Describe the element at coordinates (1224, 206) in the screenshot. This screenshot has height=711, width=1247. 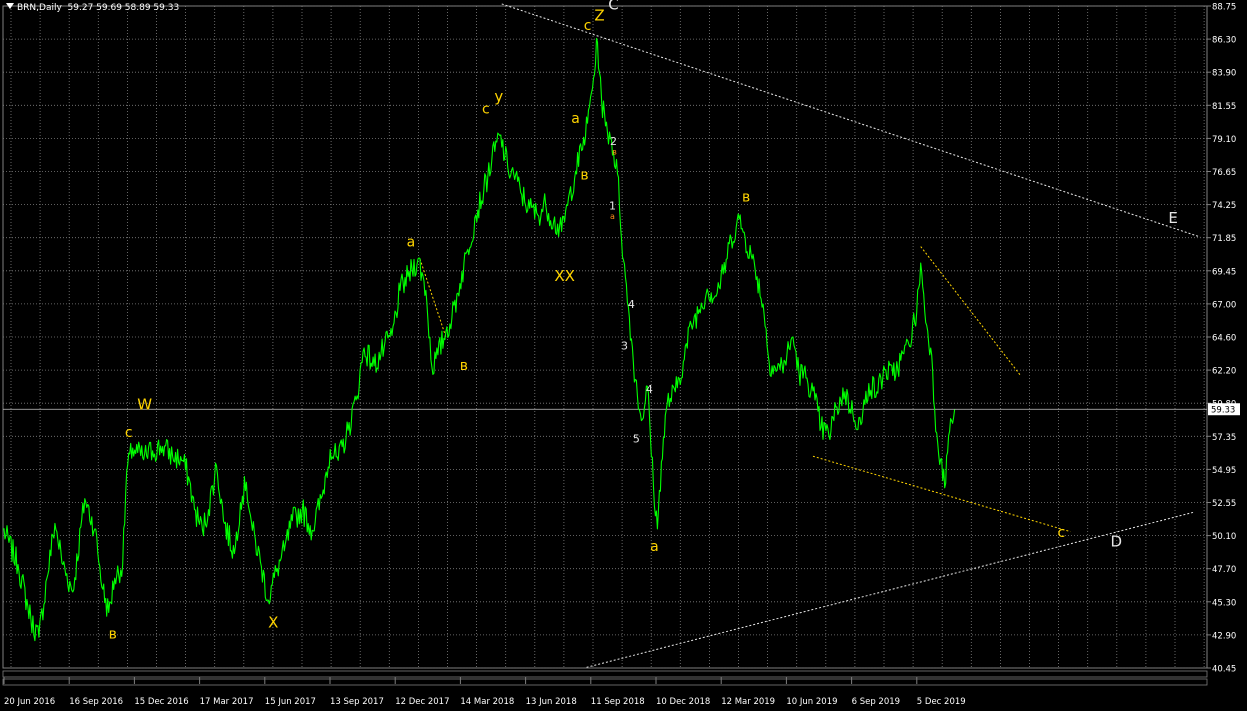
I see `y-tick-label: 74.25` at that location.